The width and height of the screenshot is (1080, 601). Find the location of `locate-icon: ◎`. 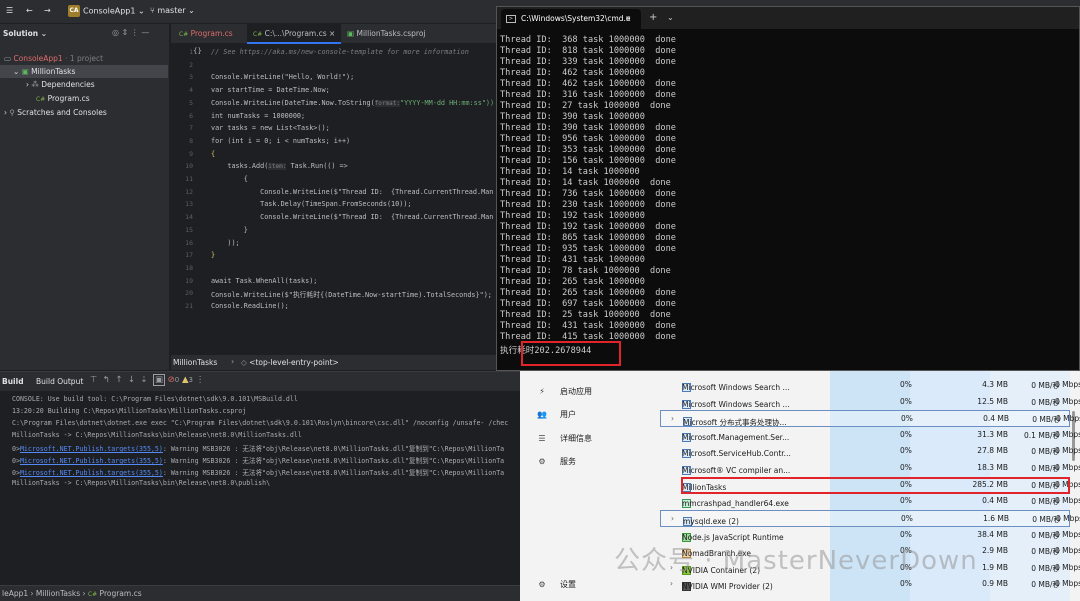

locate-icon: ◎ is located at coordinates (115, 32).